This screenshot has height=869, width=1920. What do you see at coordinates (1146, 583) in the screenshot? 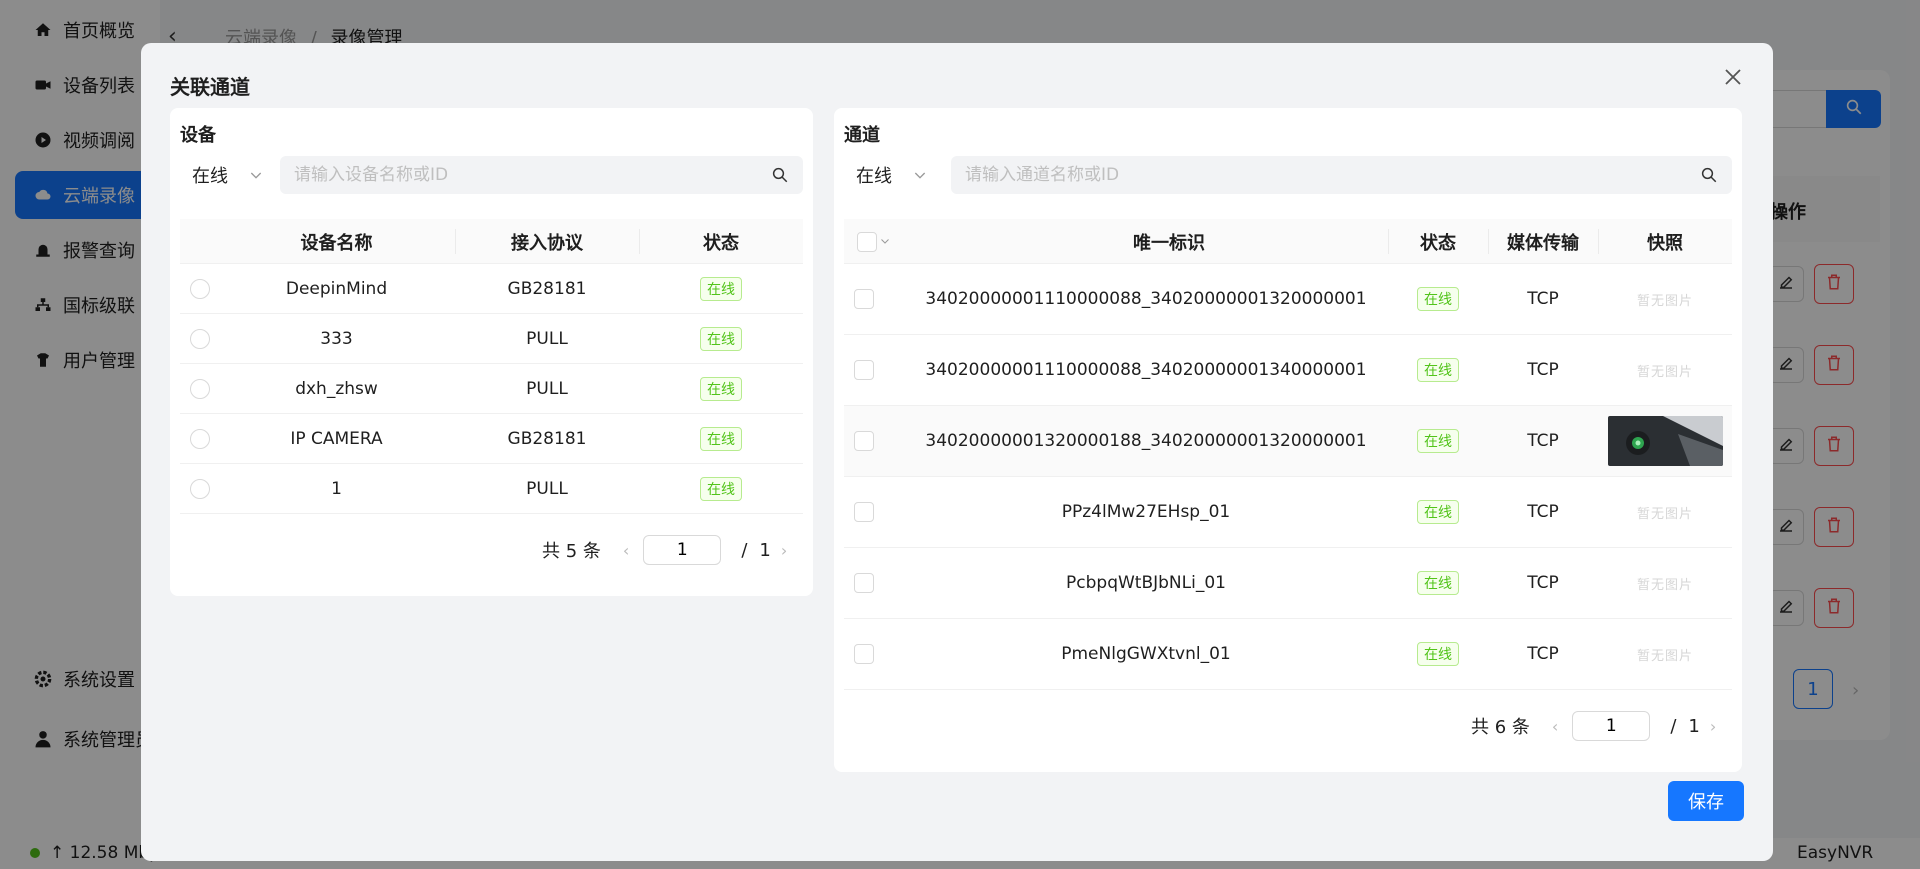
I see `channel-id: PcbpqWtBJbNLi_01` at bounding box center [1146, 583].